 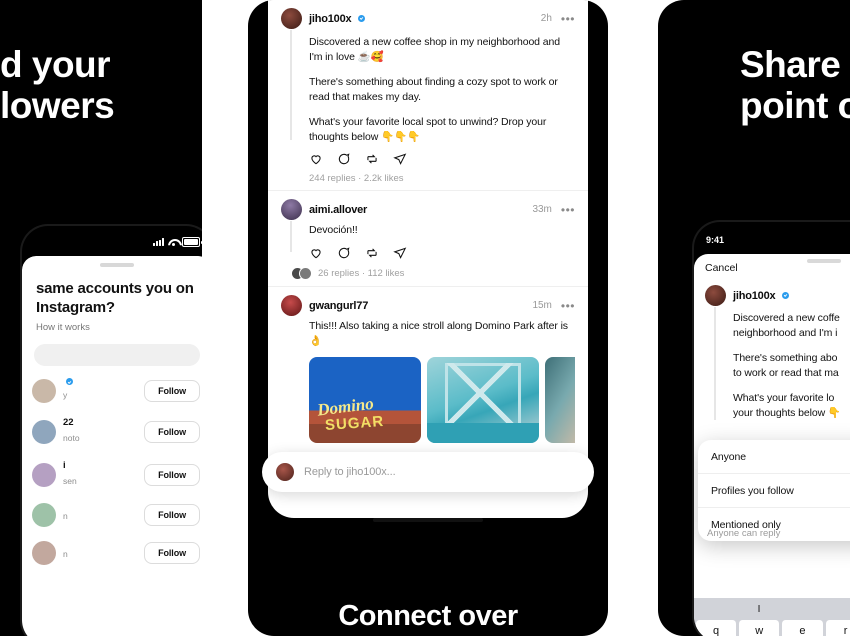 I want to click on right-status-bar: 9:41, so click(x=772, y=236).